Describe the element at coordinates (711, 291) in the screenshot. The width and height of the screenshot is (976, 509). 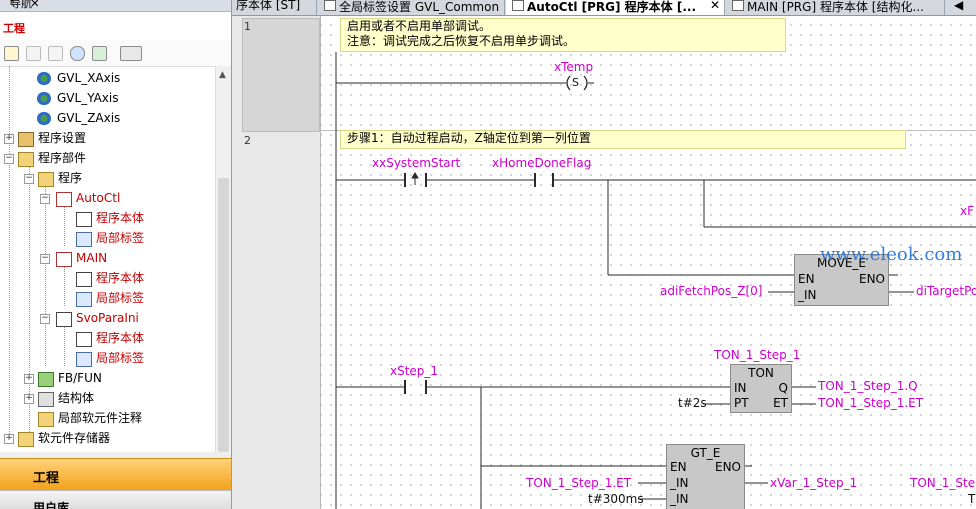
I see `move-input-var: adiFetchPos_Z[0]` at that location.